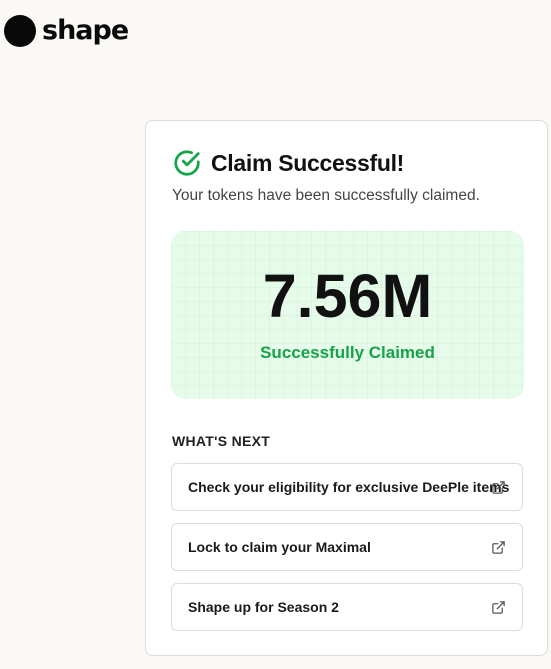 This screenshot has width=551, height=669. I want to click on season-2-link-label: Shape up for Season 2, so click(263, 607).